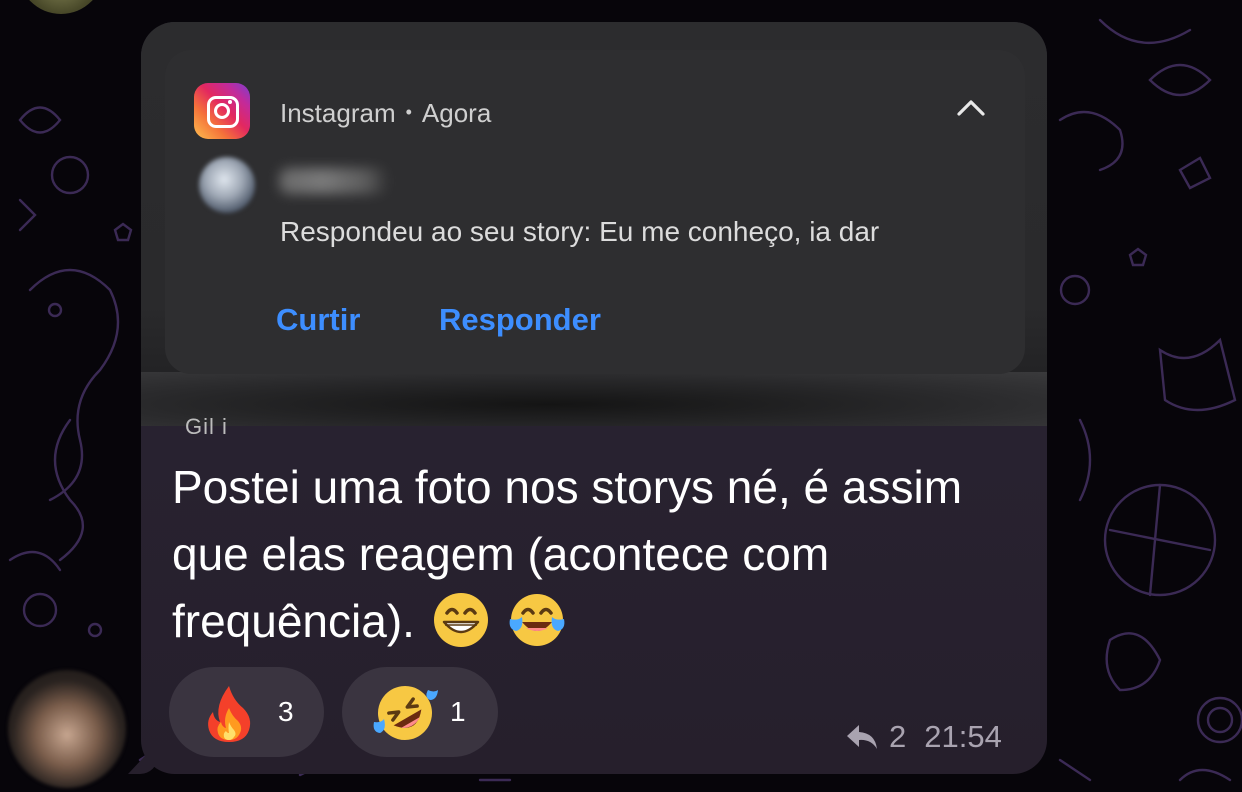 The width and height of the screenshot is (1242, 792). What do you see at coordinates (222, 111) in the screenshot?
I see `instagram-icon` at bounding box center [222, 111].